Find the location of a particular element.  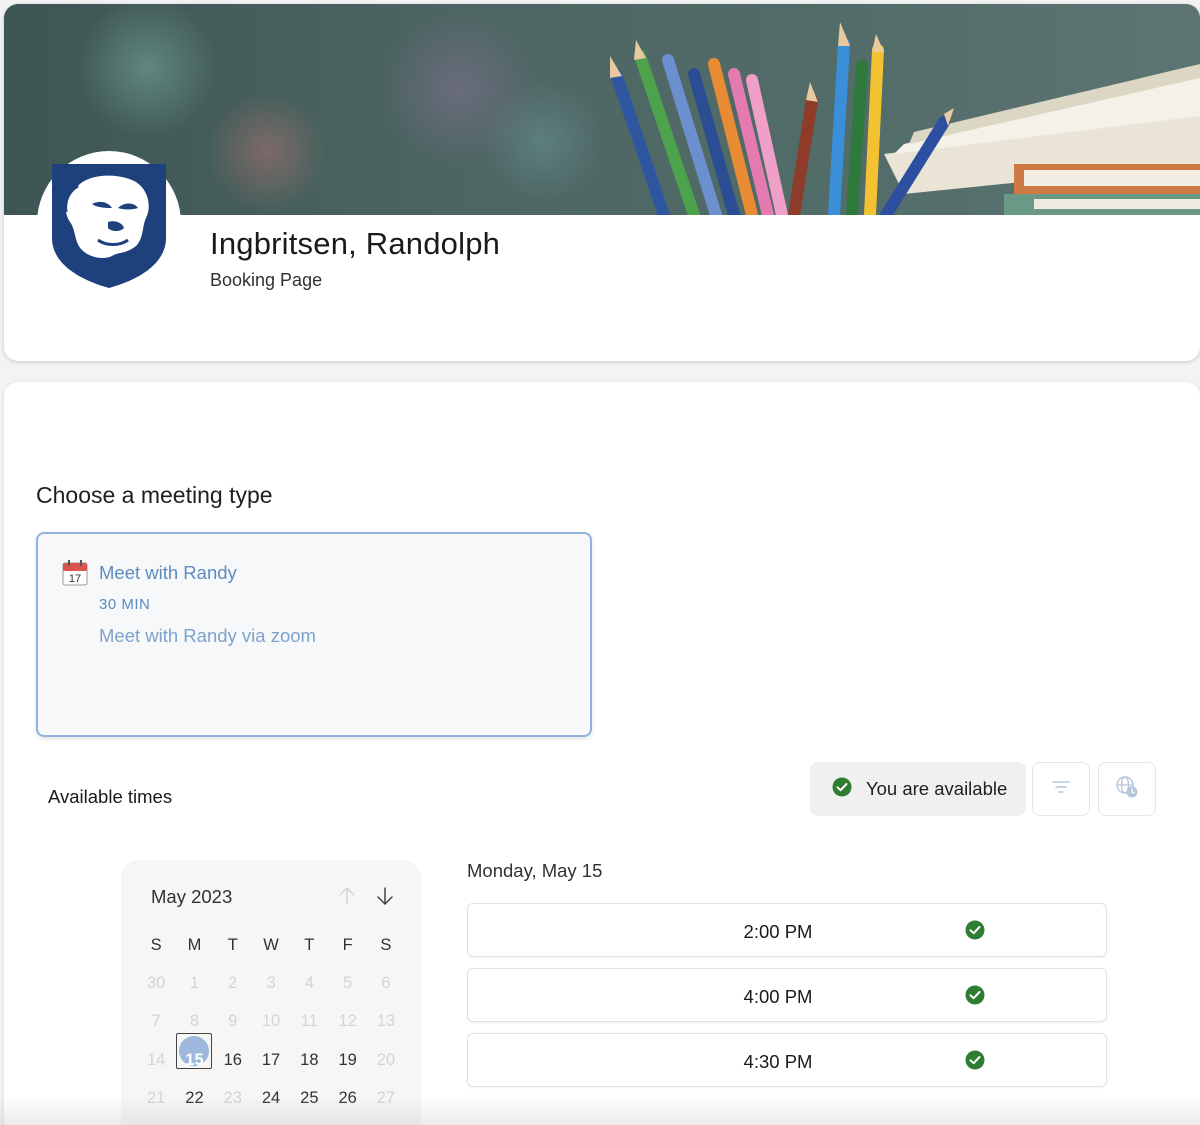

arrow-up-icon is located at coordinates (347, 895).